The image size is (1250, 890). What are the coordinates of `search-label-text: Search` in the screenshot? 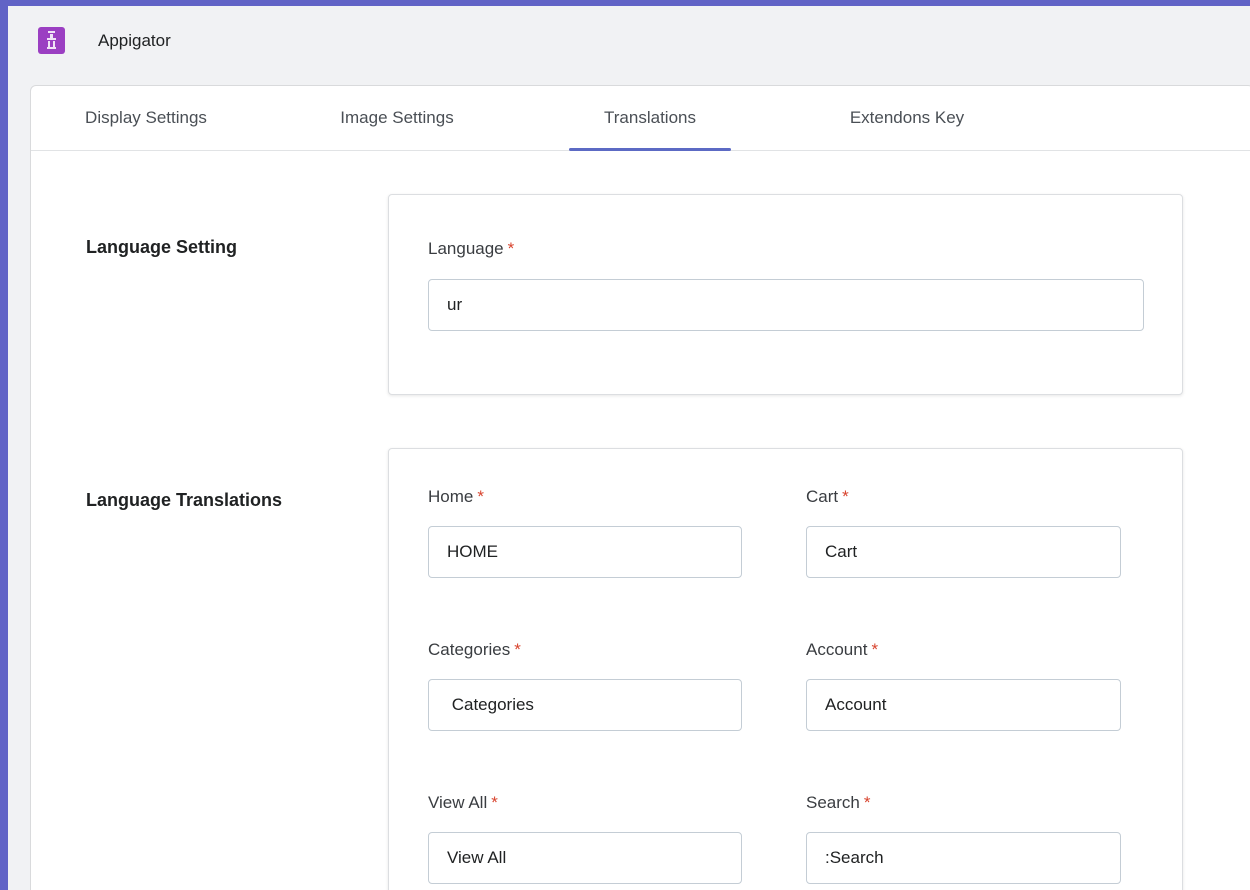 It's located at (833, 802).